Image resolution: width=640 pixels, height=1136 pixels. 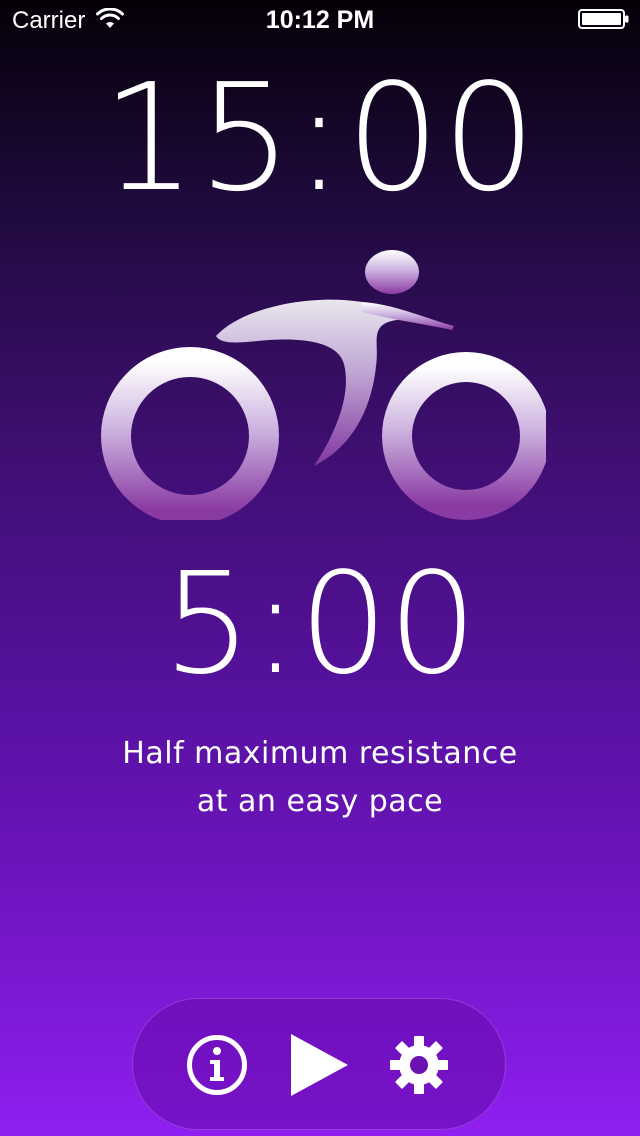 I want to click on play-icon, so click(x=319, y=1065).